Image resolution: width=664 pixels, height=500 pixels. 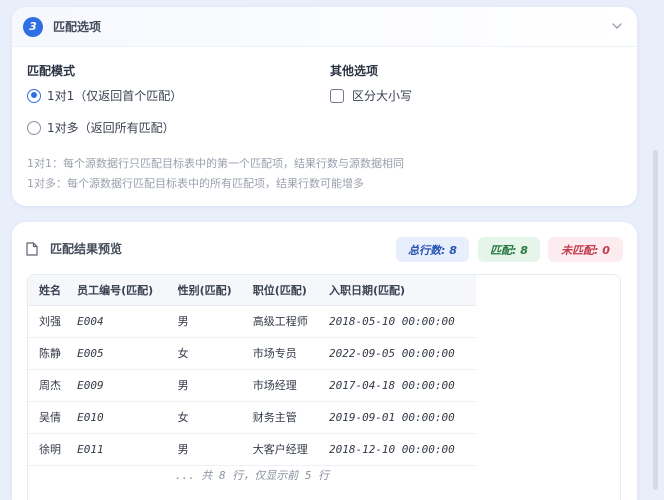 I want to click on table-cell: E005, so click(x=116, y=353).